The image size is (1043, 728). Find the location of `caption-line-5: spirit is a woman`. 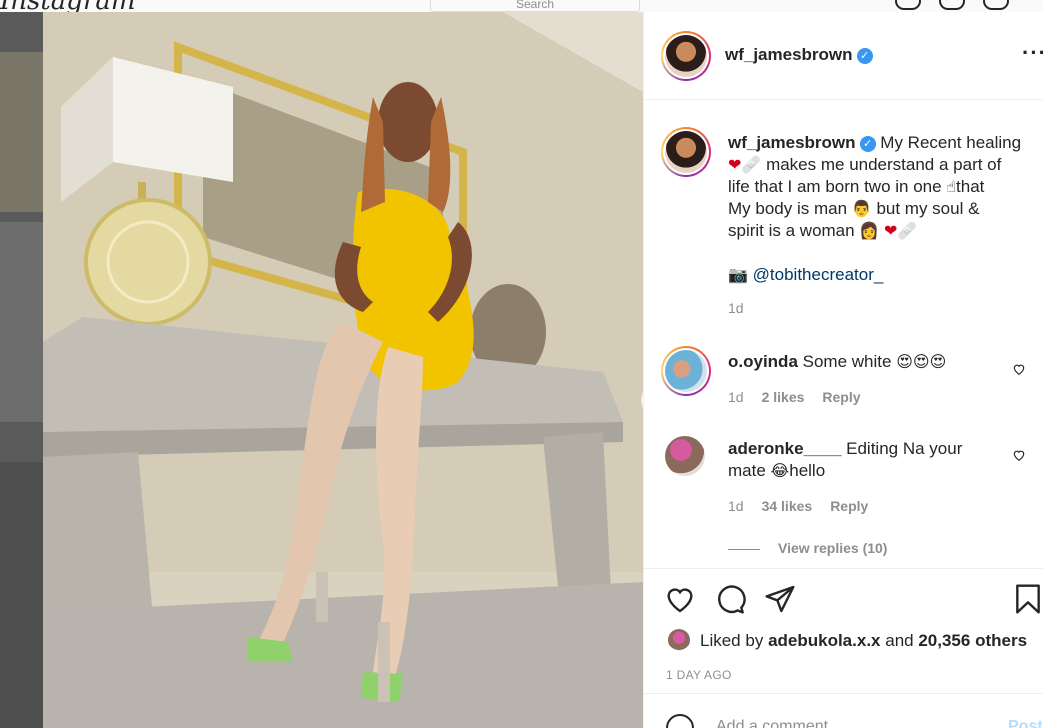

caption-line-5: spirit is a woman is located at coordinates (791, 230).